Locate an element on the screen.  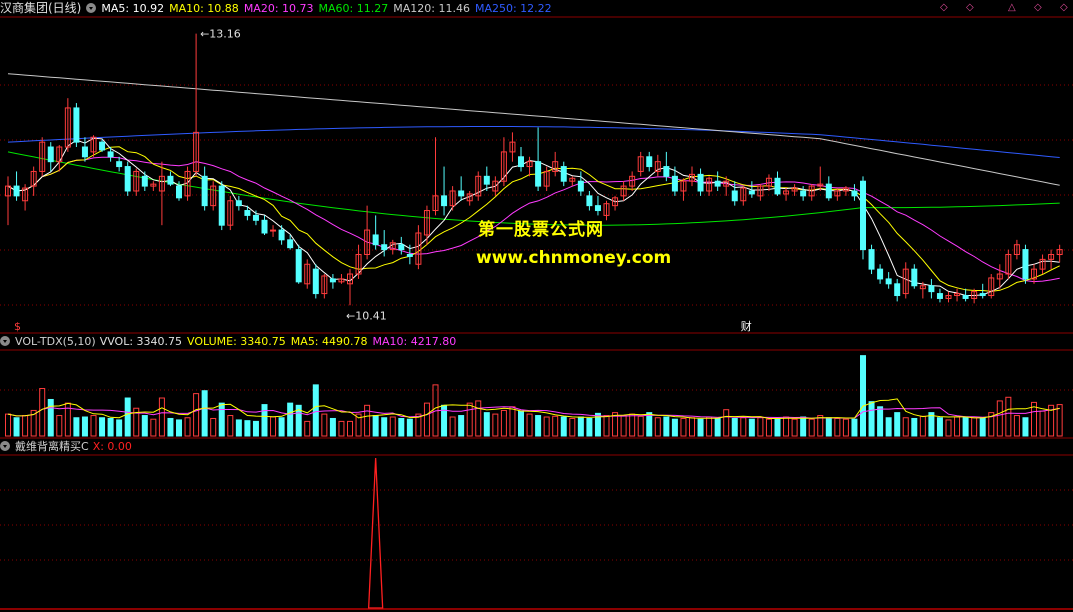
indicator-menu-icon is located at coordinates (5, 446).